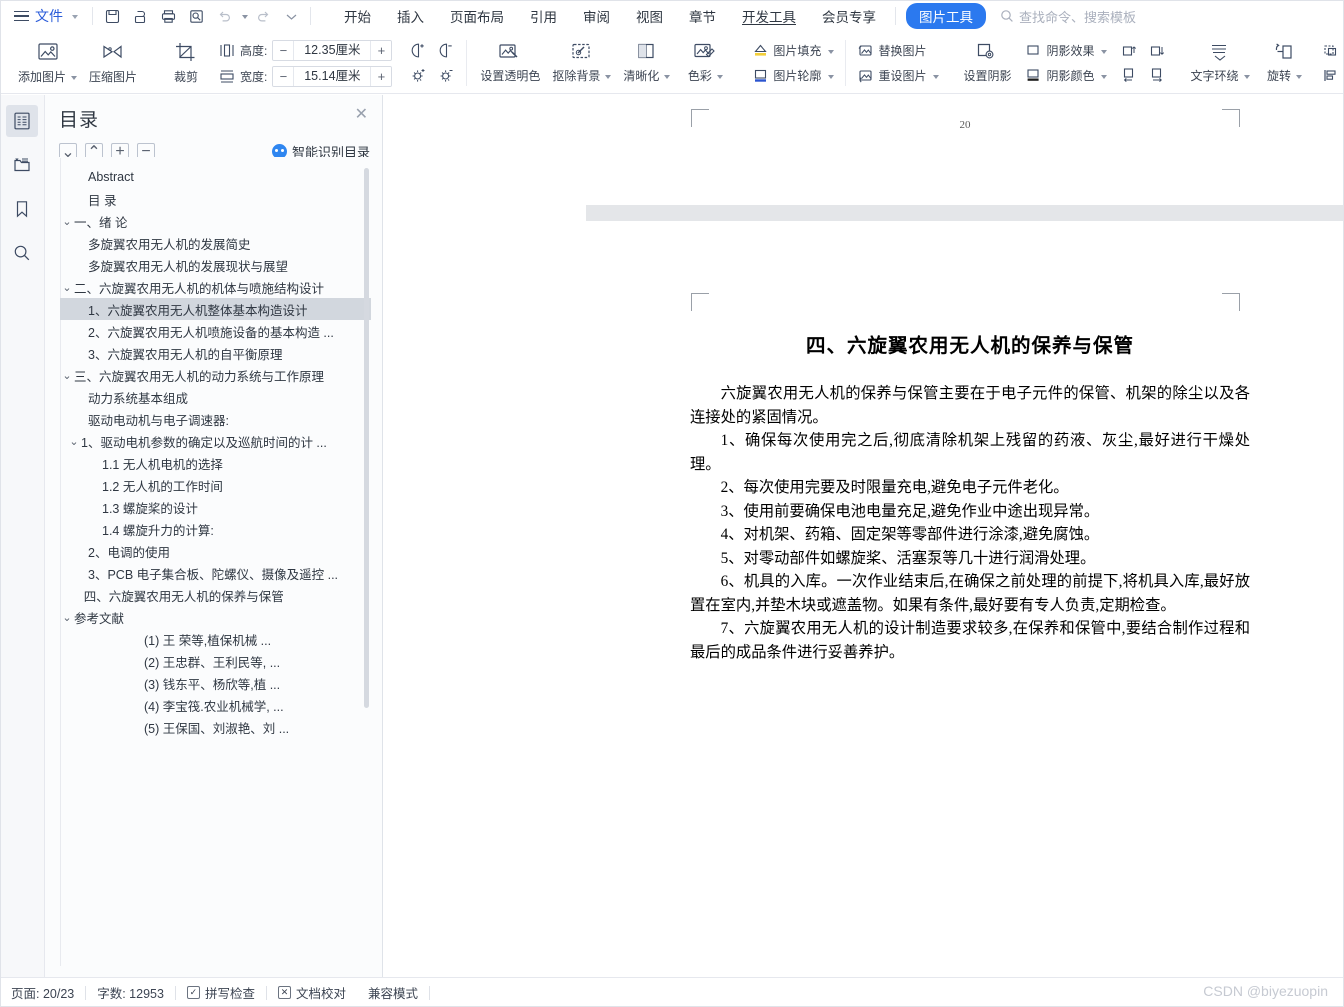  What do you see at coordinates (43, 16) in the screenshot?
I see `file-menu-button: 文件` at bounding box center [43, 16].